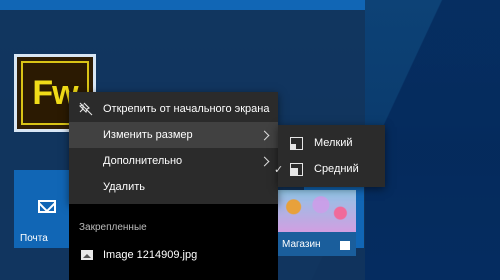 This screenshot has height=280, width=500. Describe the element at coordinates (86, 109) in the screenshot. I see `unpin-icon` at that location.